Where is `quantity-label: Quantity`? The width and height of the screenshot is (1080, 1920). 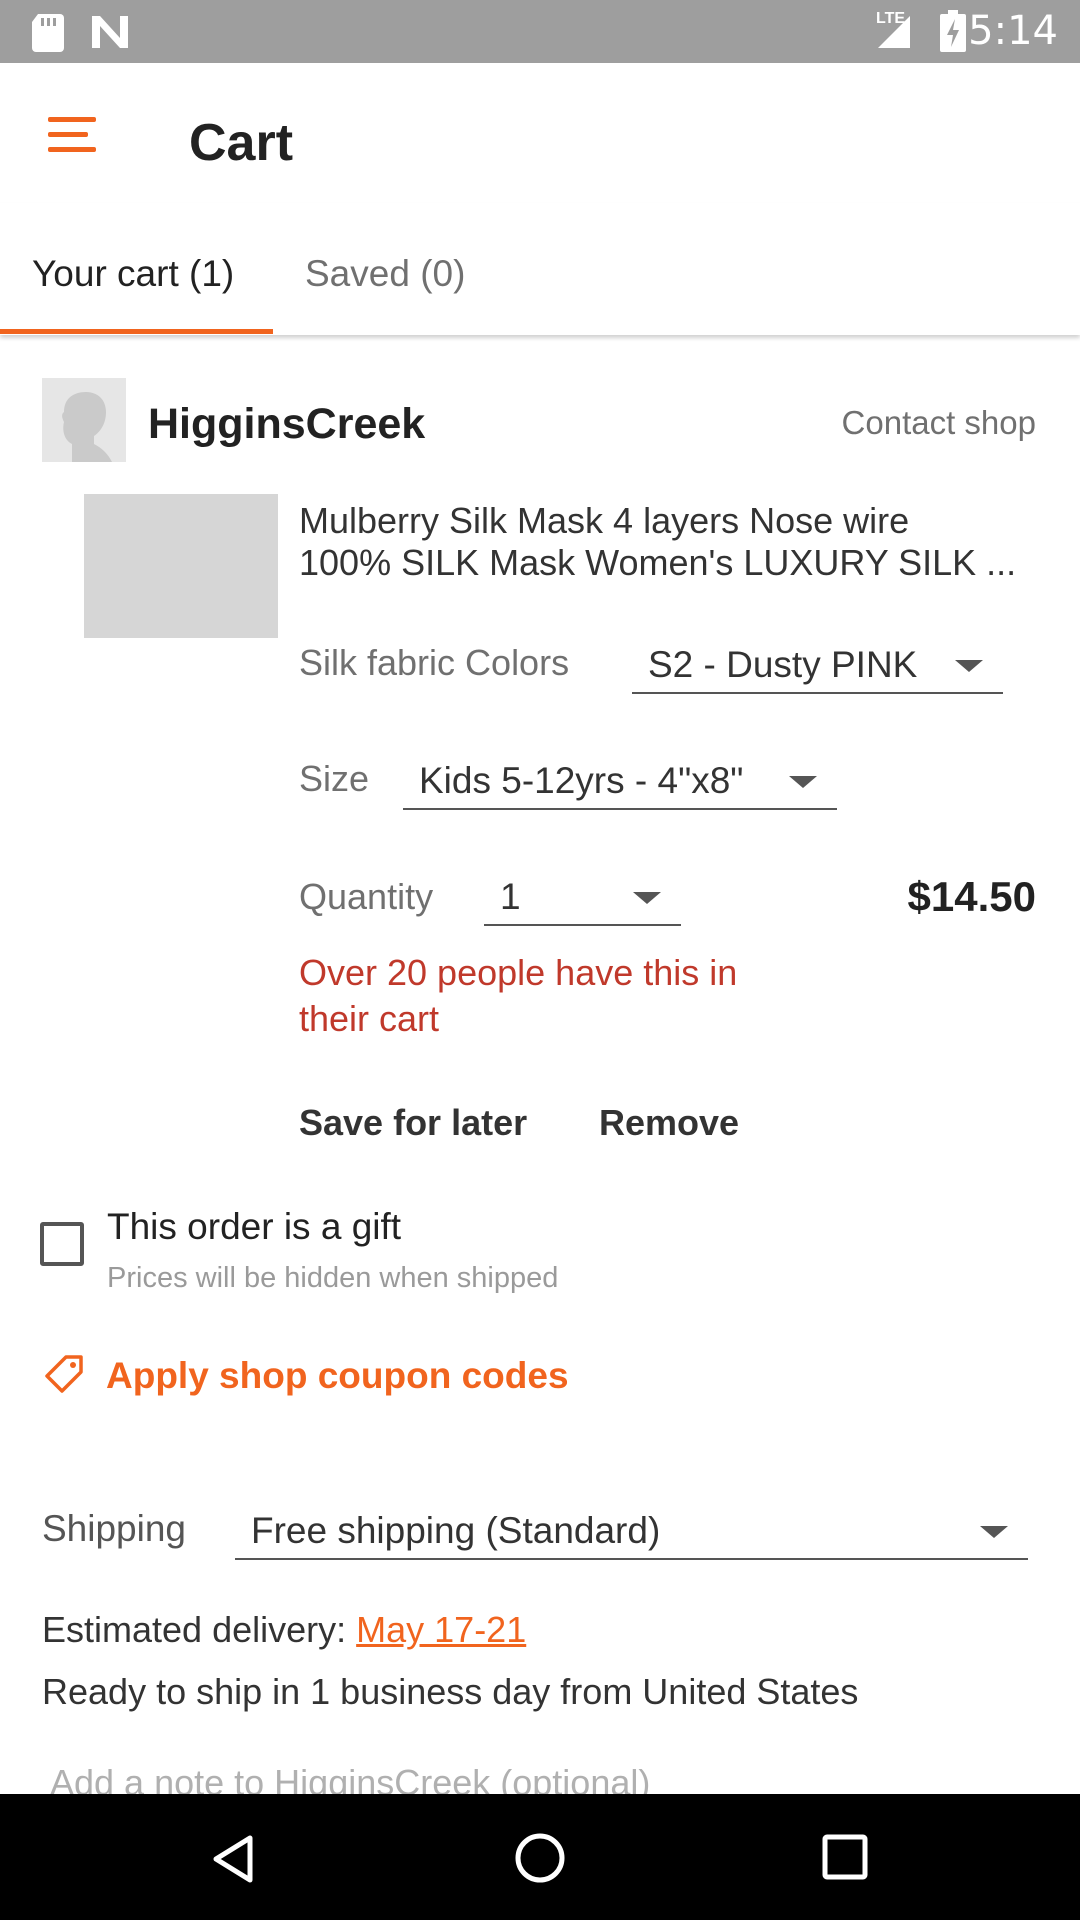
quantity-label: Quantity is located at coordinates (366, 896).